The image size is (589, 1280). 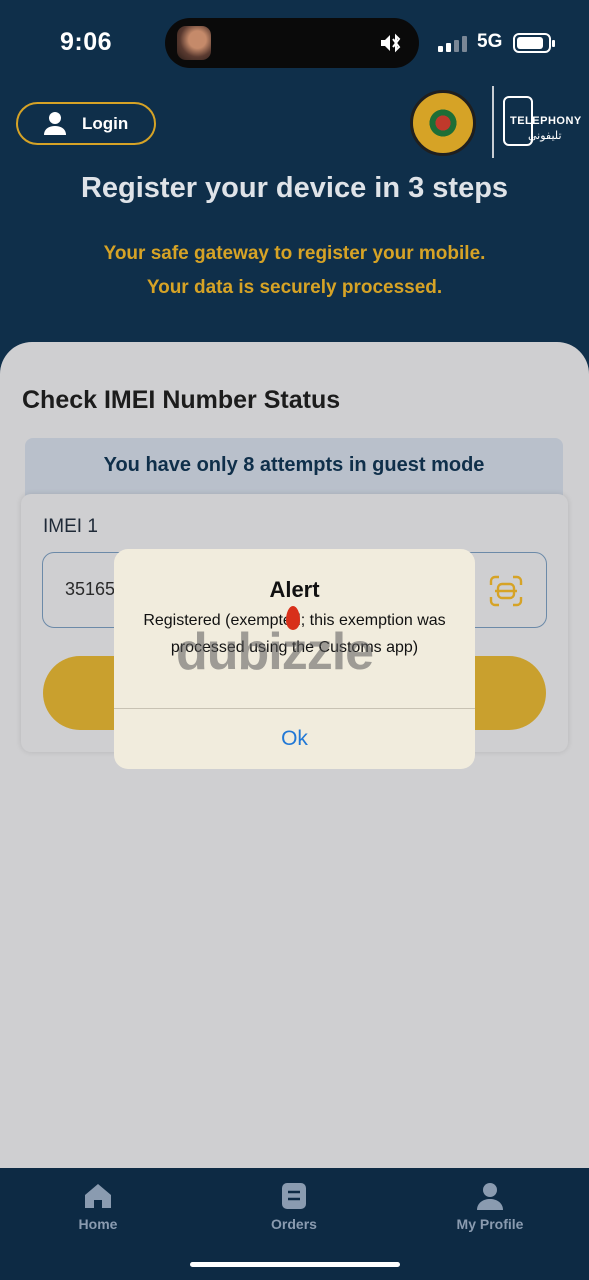 What do you see at coordinates (545, 136) in the screenshot?
I see `telephony-logo-arabic: تليفوني` at bounding box center [545, 136].